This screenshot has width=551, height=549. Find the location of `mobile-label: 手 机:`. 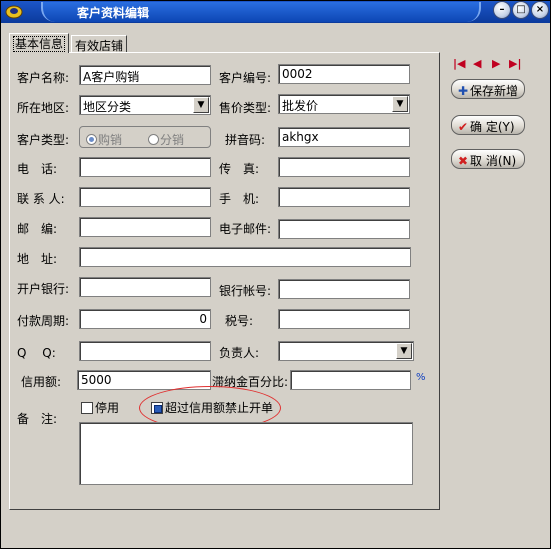

mobile-label: 手 机: is located at coordinates (239, 199).